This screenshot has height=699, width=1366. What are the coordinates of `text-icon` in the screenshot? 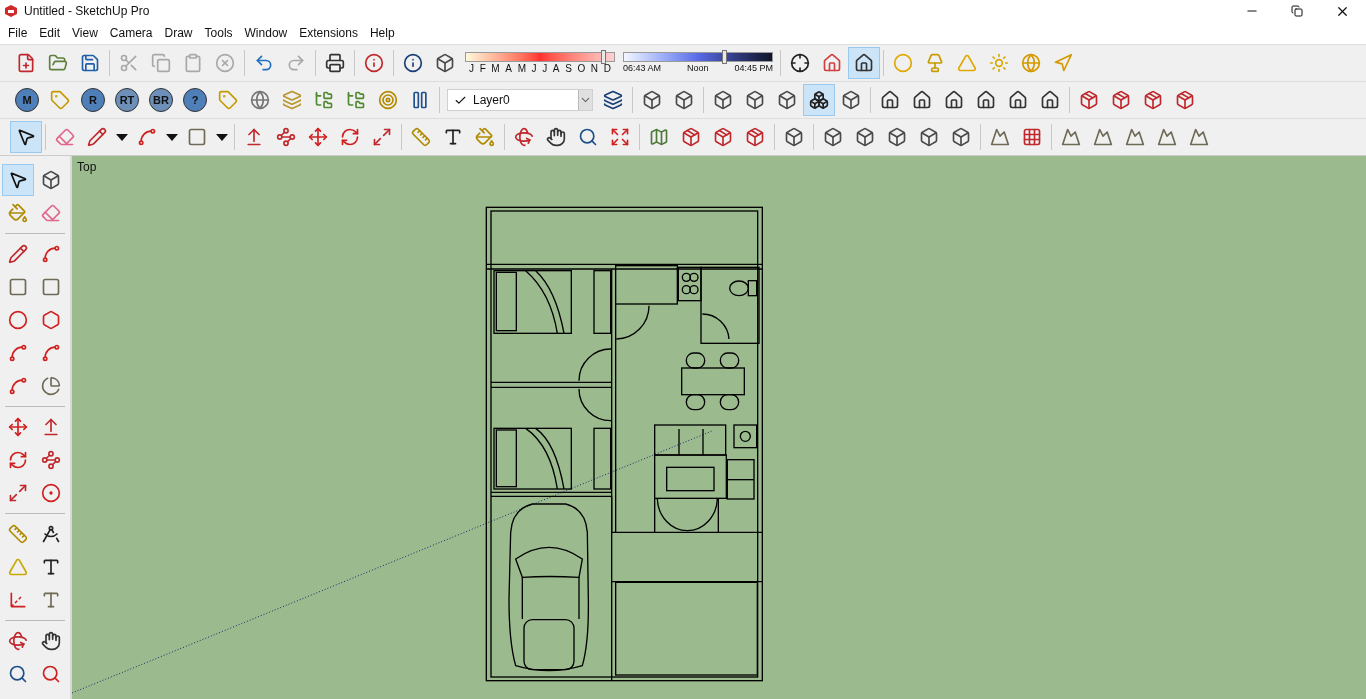 It's located at (51, 567).